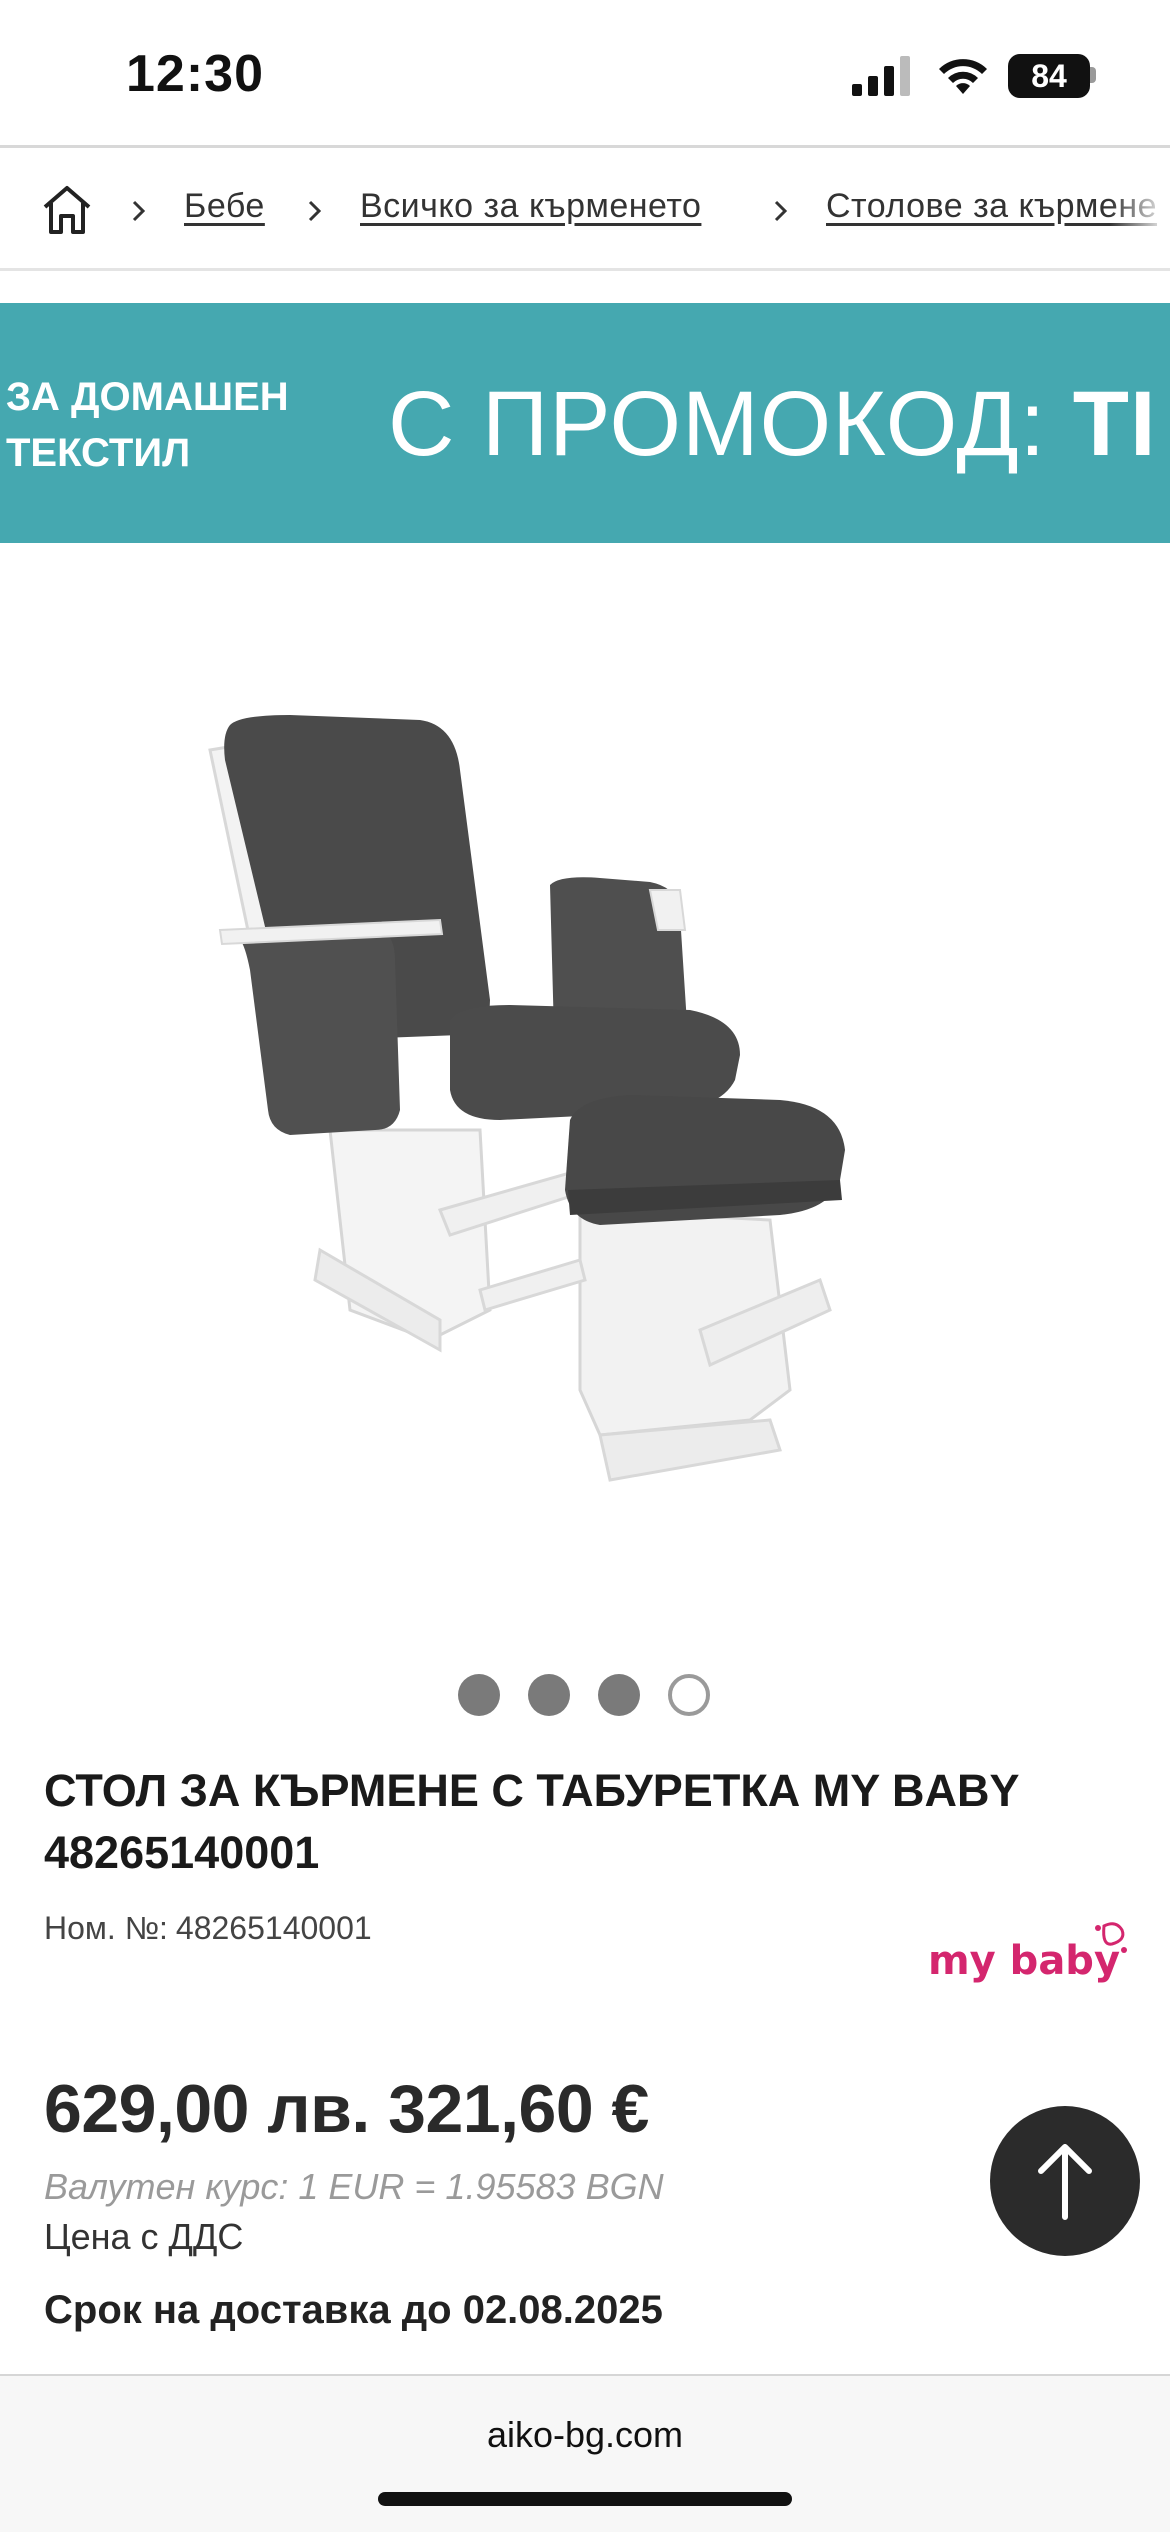 Image resolution: width=1170 pixels, height=2532 pixels. Describe the element at coordinates (1024, 1961) in the screenshot. I see `brand-logo-text: my baby` at that location.